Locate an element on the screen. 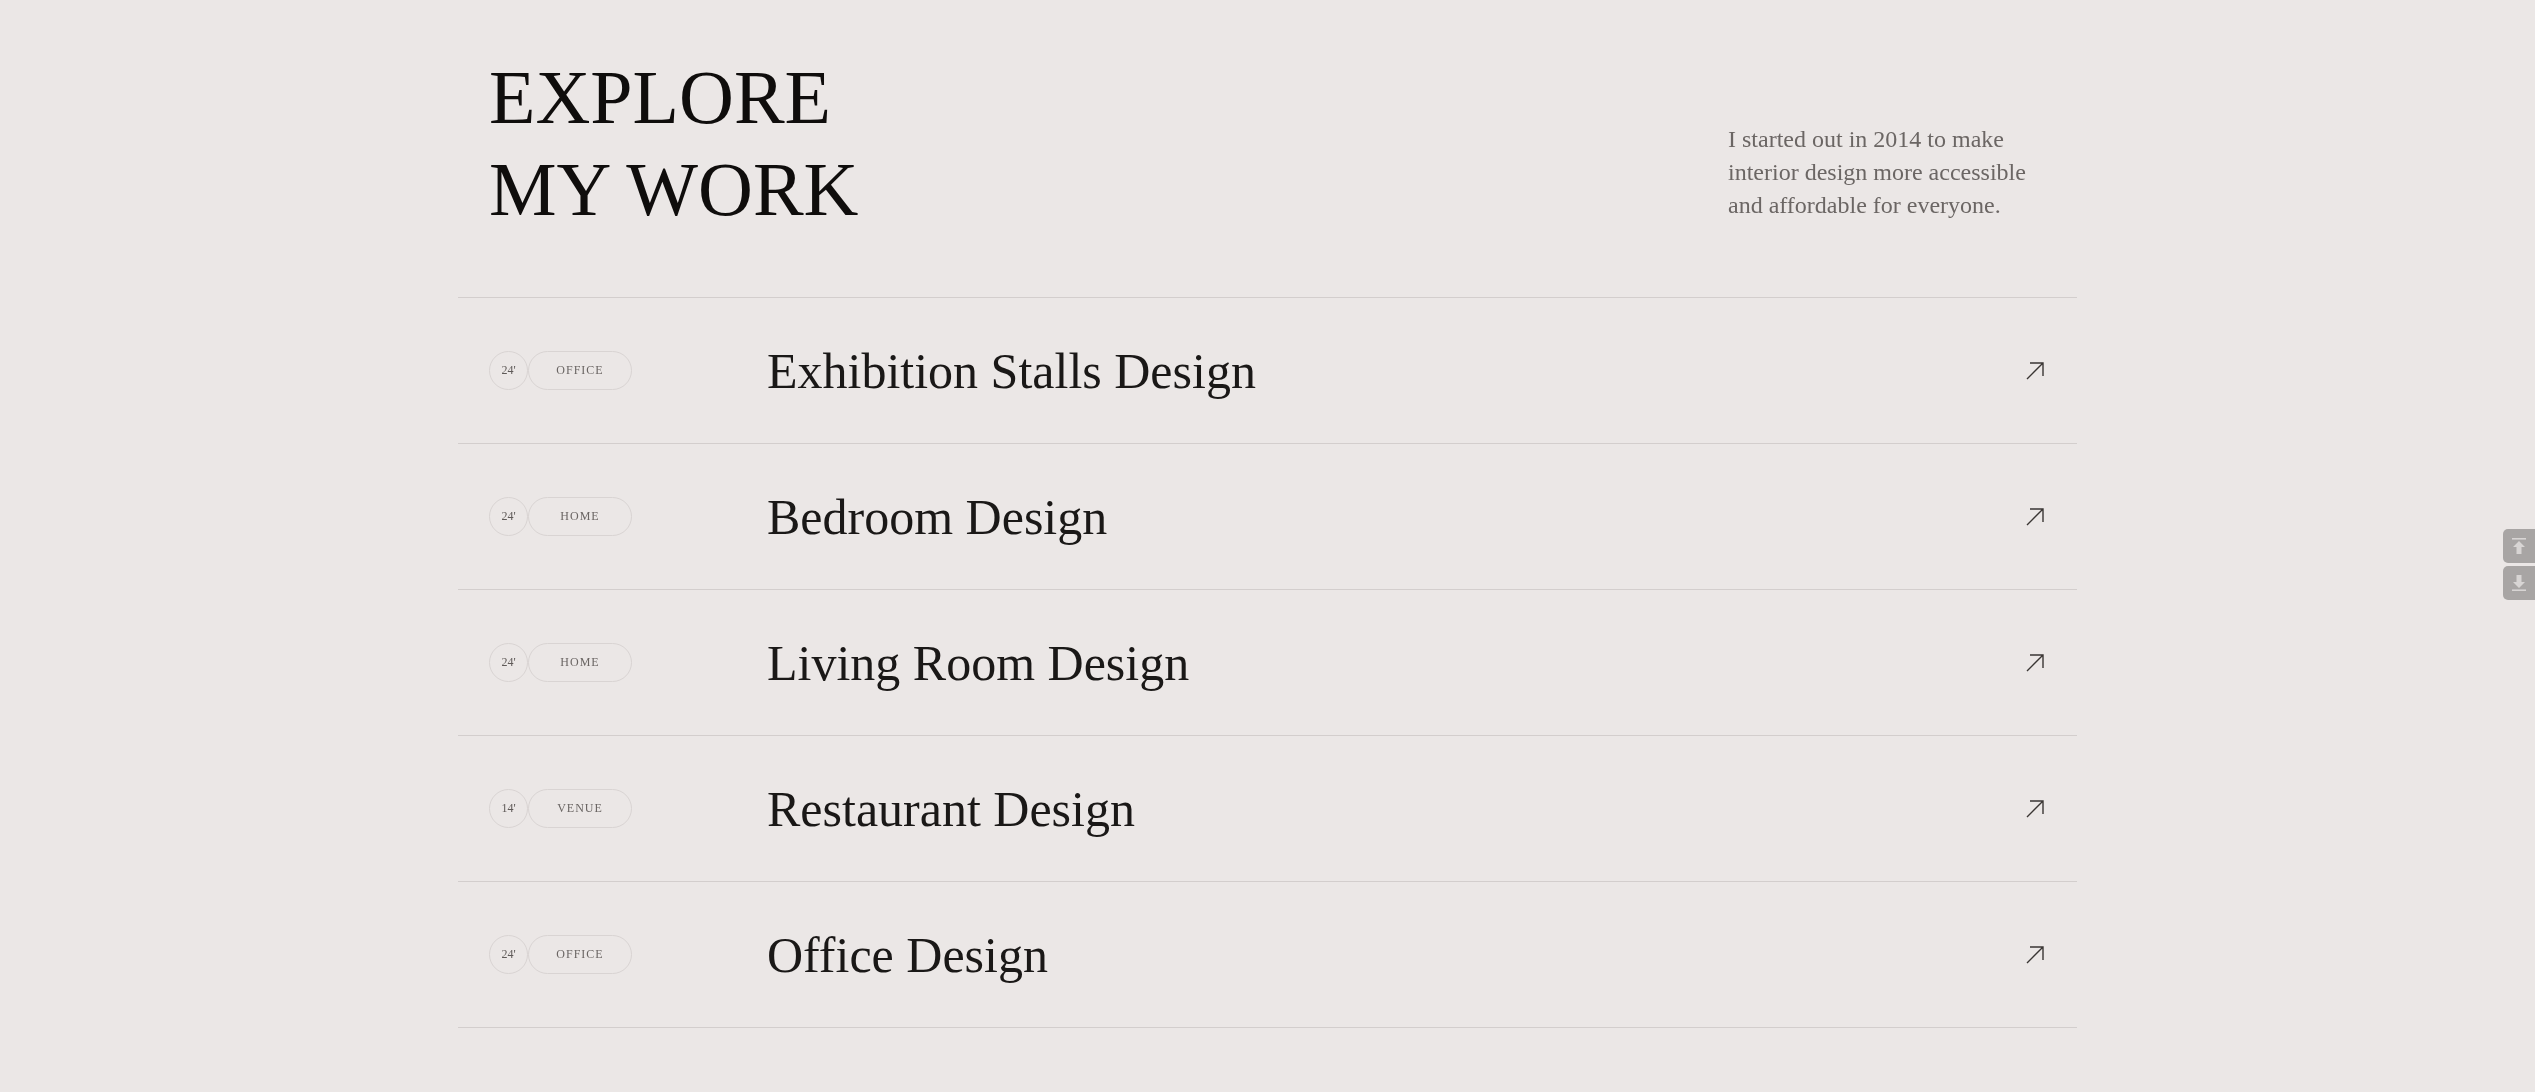 This screenshot has width=2535, height=1092. project-title: Exhibition Stalls Design is located at coordinates (1011, 370).